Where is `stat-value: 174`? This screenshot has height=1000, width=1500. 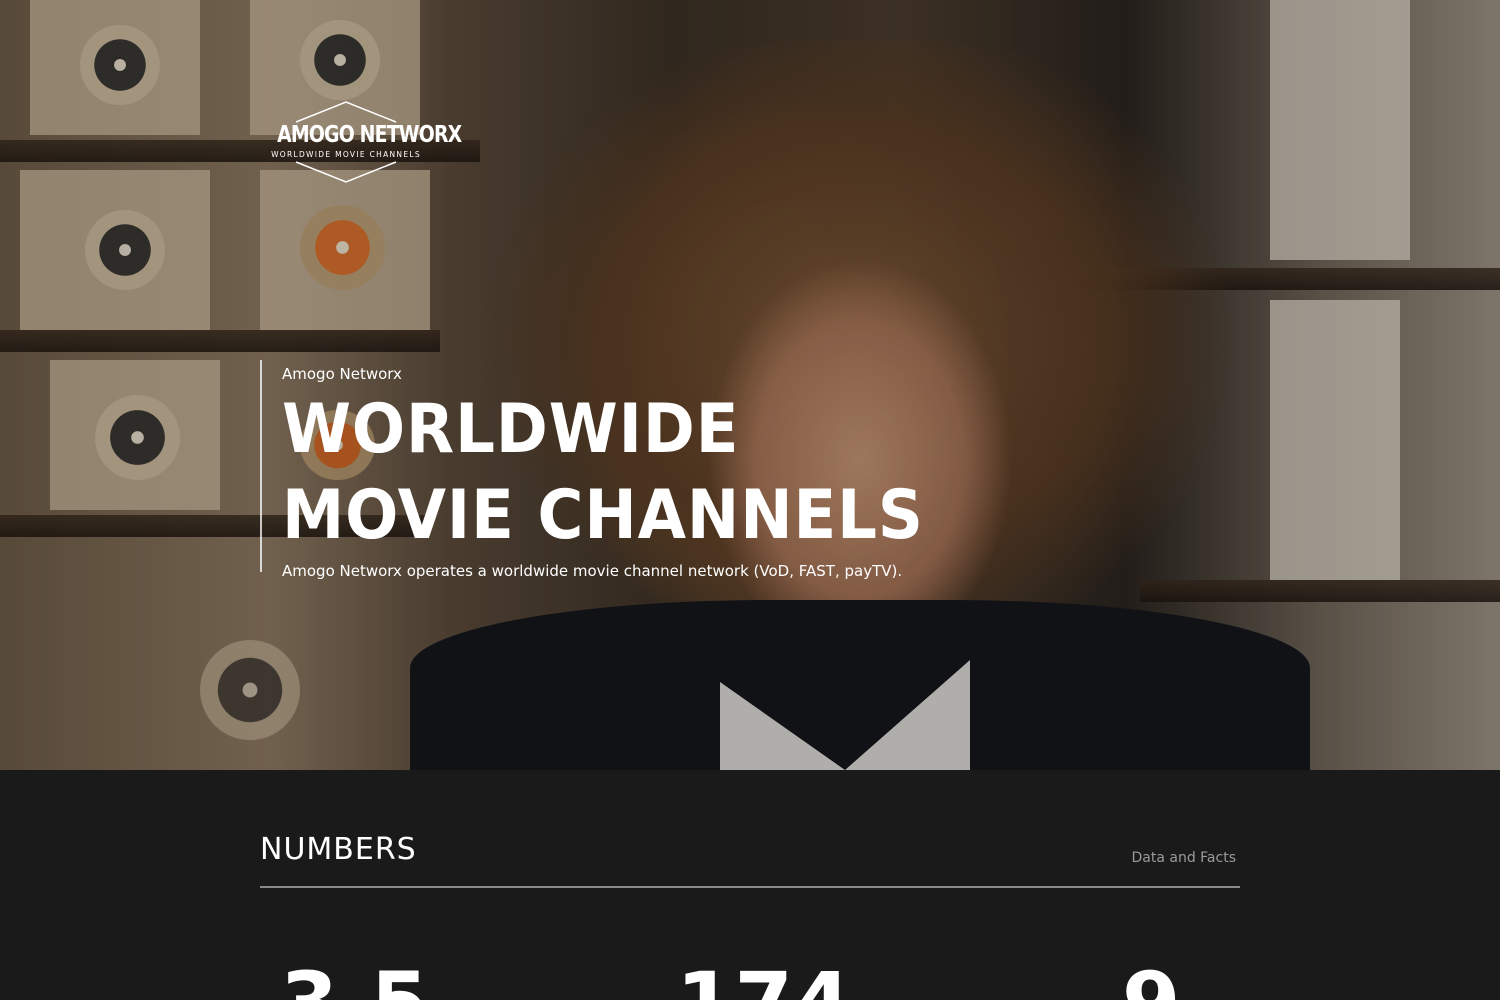
stat-value: 174 is located at coordinates (763, 979).